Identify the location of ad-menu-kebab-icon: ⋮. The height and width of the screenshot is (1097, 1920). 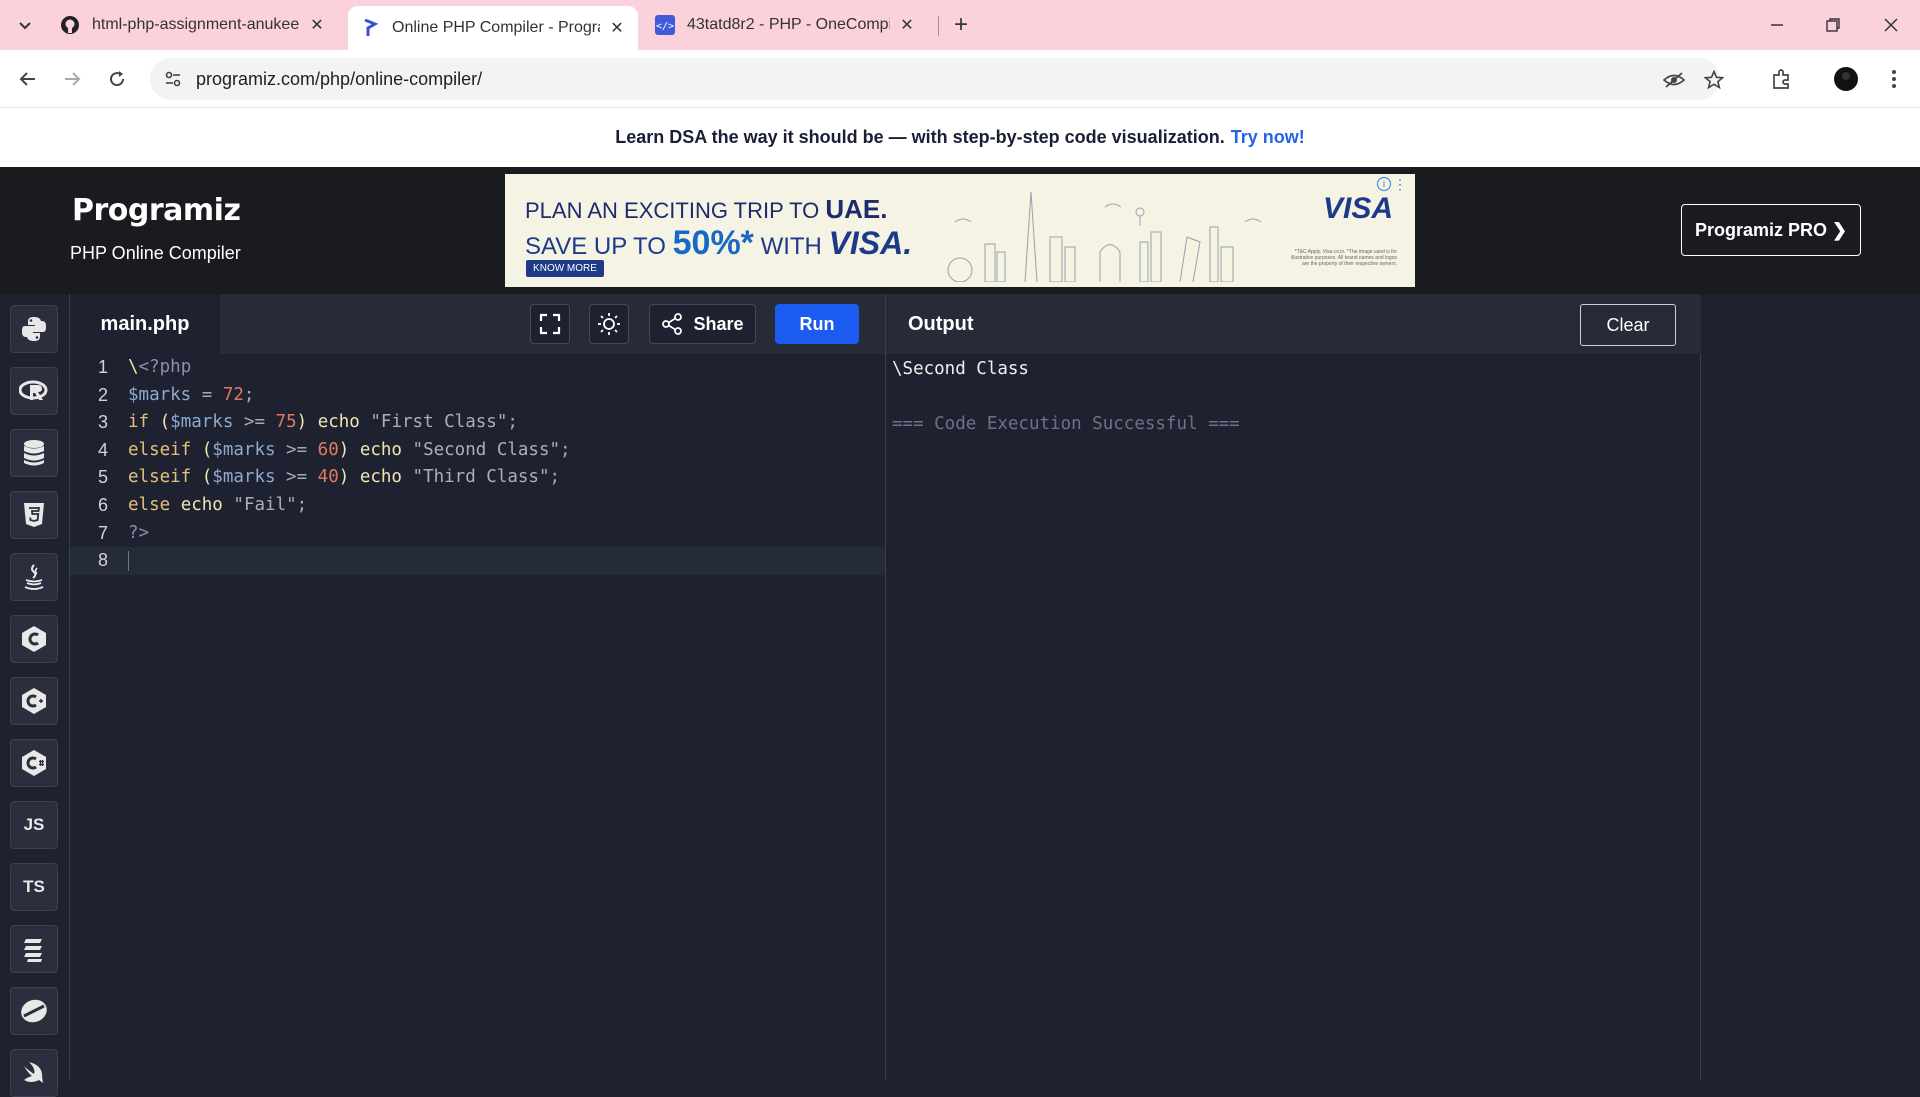
(1400, 184).